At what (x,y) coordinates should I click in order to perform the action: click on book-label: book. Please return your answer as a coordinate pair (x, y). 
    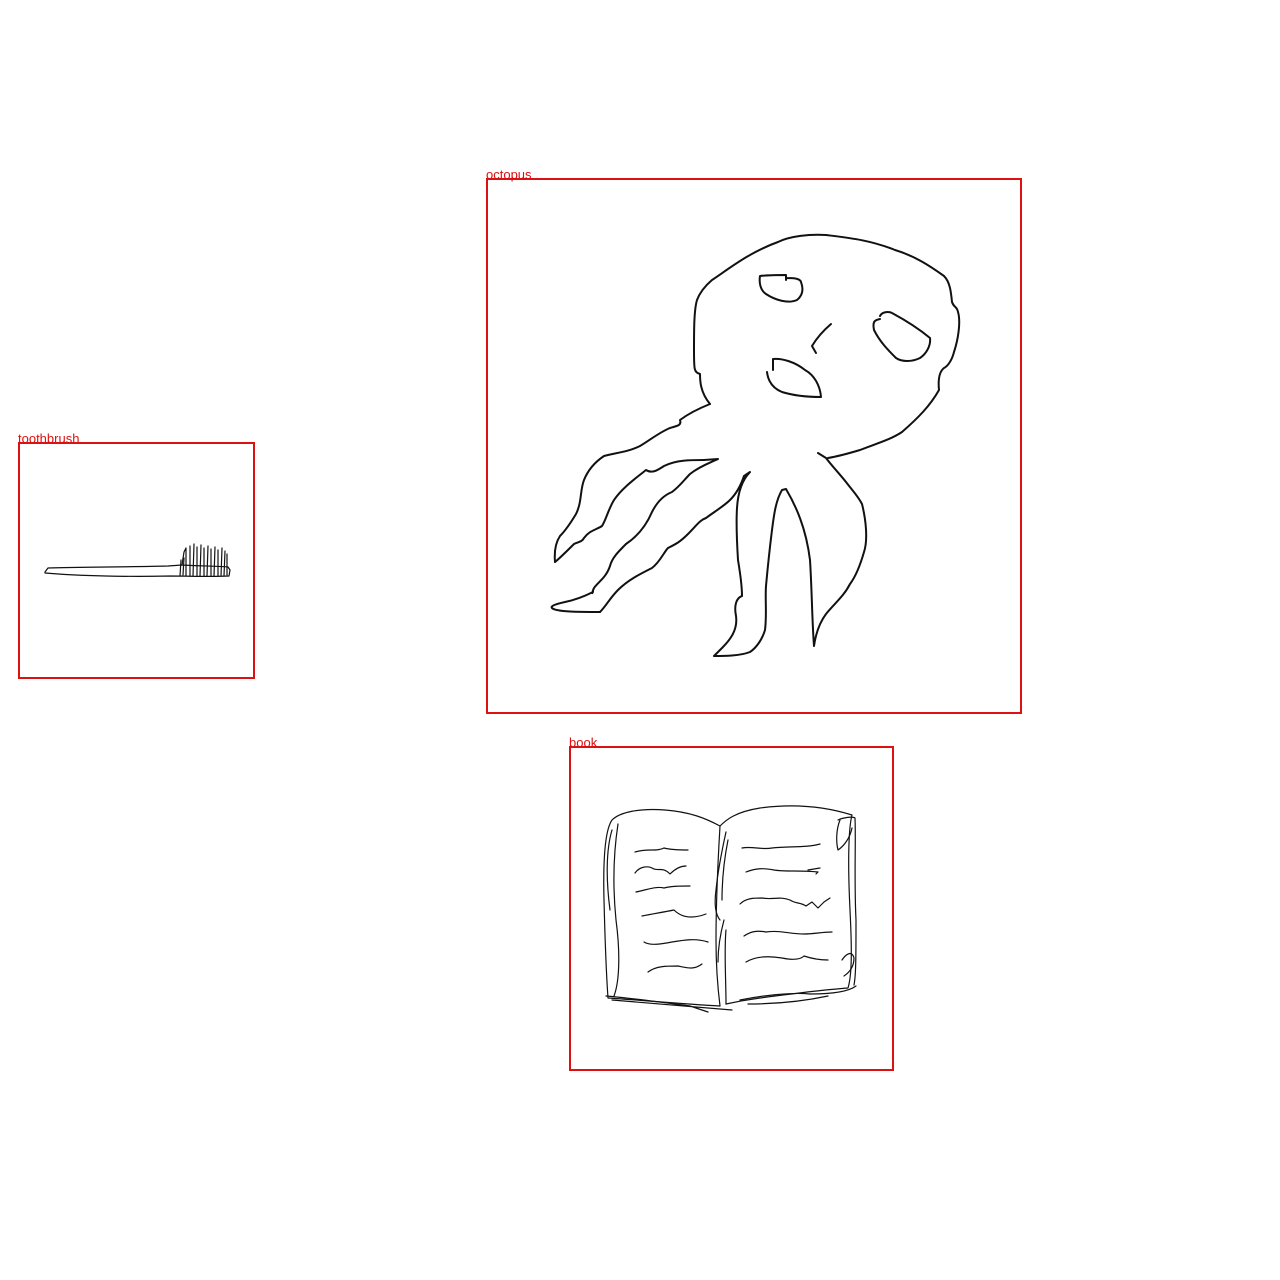
    Looking at the image, I should click on (583, 742).